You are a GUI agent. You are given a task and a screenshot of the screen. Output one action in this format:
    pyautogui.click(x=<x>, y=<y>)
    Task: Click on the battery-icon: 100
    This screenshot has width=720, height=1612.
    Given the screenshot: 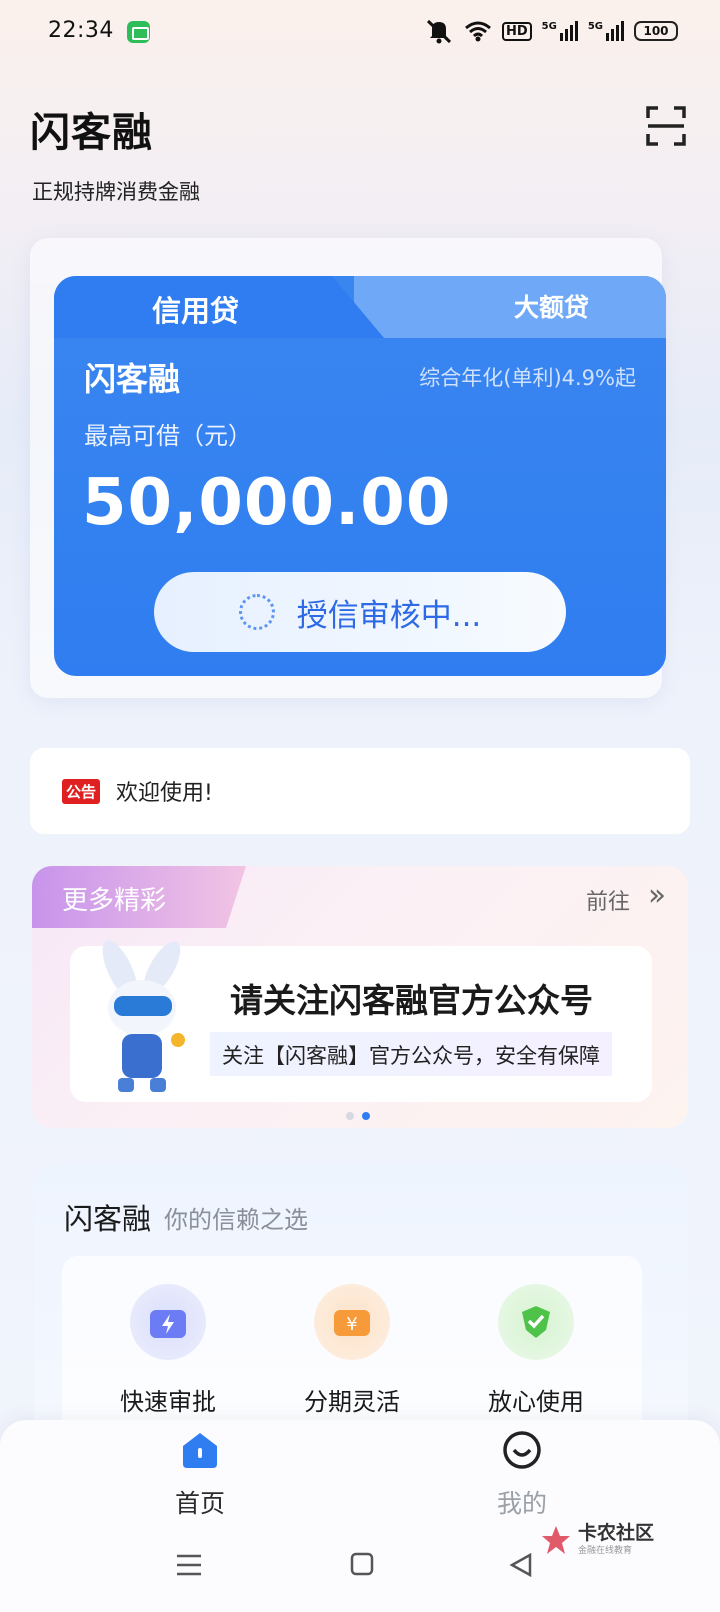 What is the action you would take?
    pyautogui.click(x=656, y=31)
    